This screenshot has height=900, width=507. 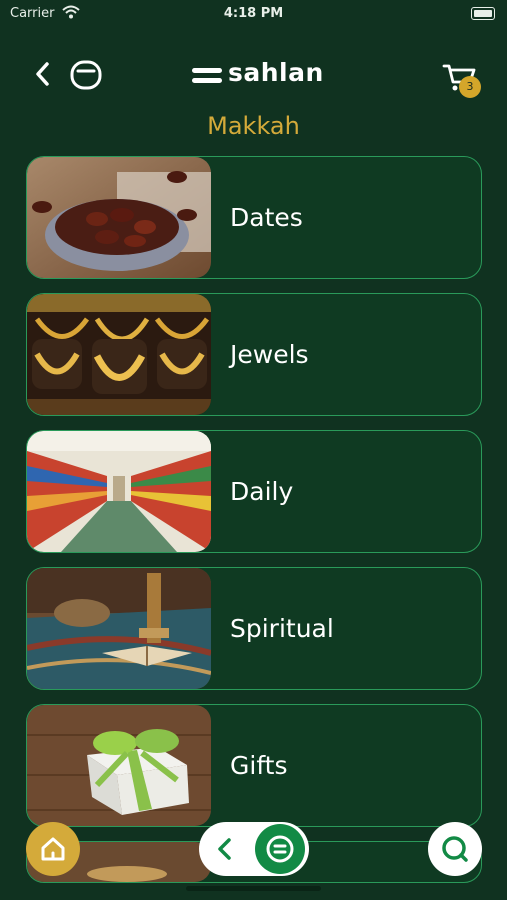 I want to click on home-indicator, so click(x=253, y=888).